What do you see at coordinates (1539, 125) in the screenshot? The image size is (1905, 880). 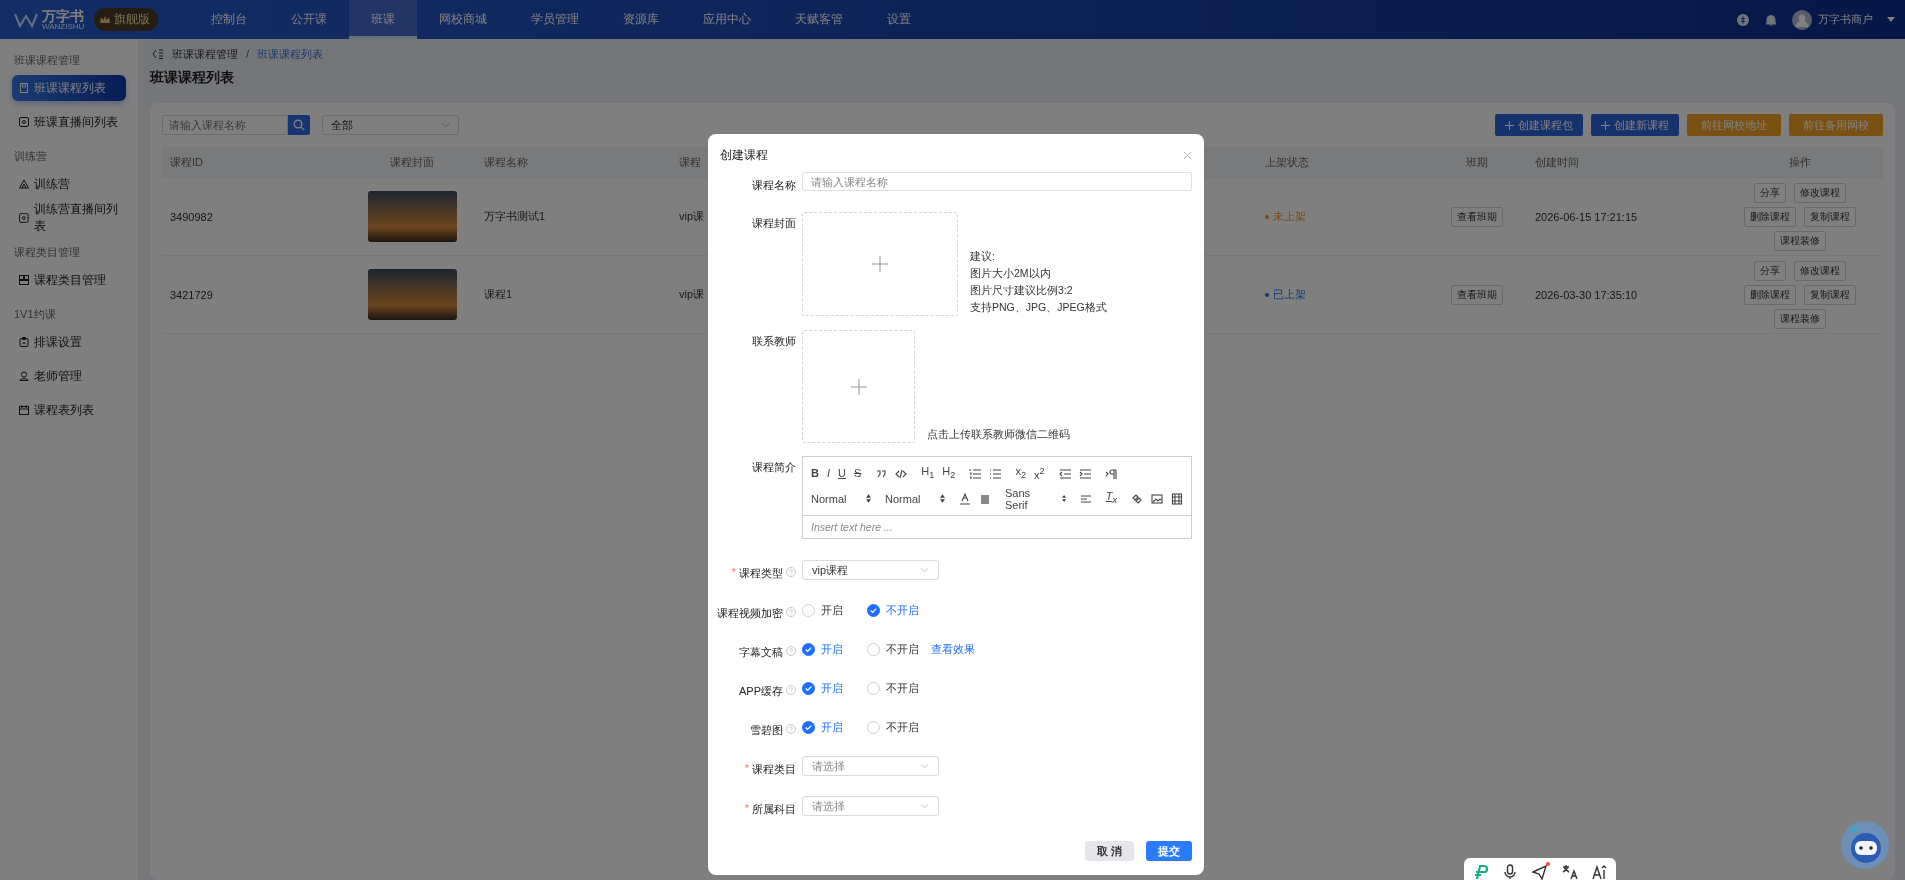 I see `action-button: 创建课程包` at bounding box center [1539, 125].